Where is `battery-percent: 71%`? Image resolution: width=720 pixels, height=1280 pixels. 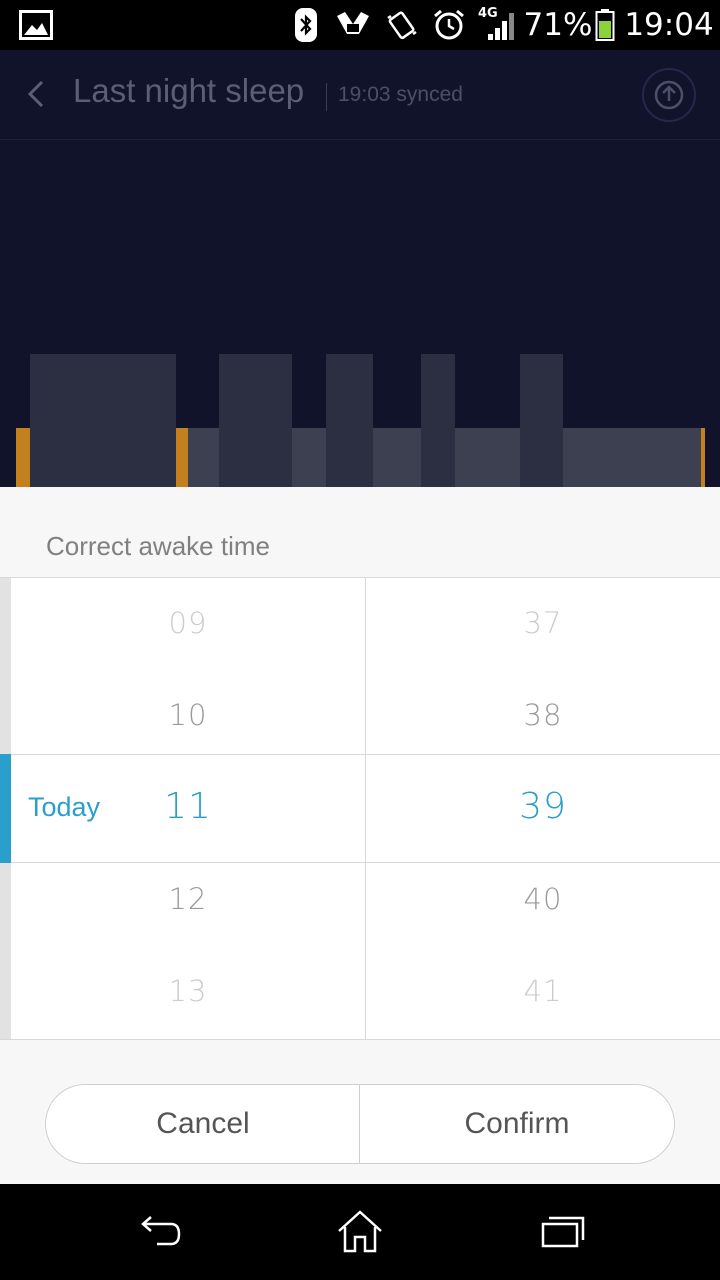 battery-percent: 71% is located at coordinates (558, 25).